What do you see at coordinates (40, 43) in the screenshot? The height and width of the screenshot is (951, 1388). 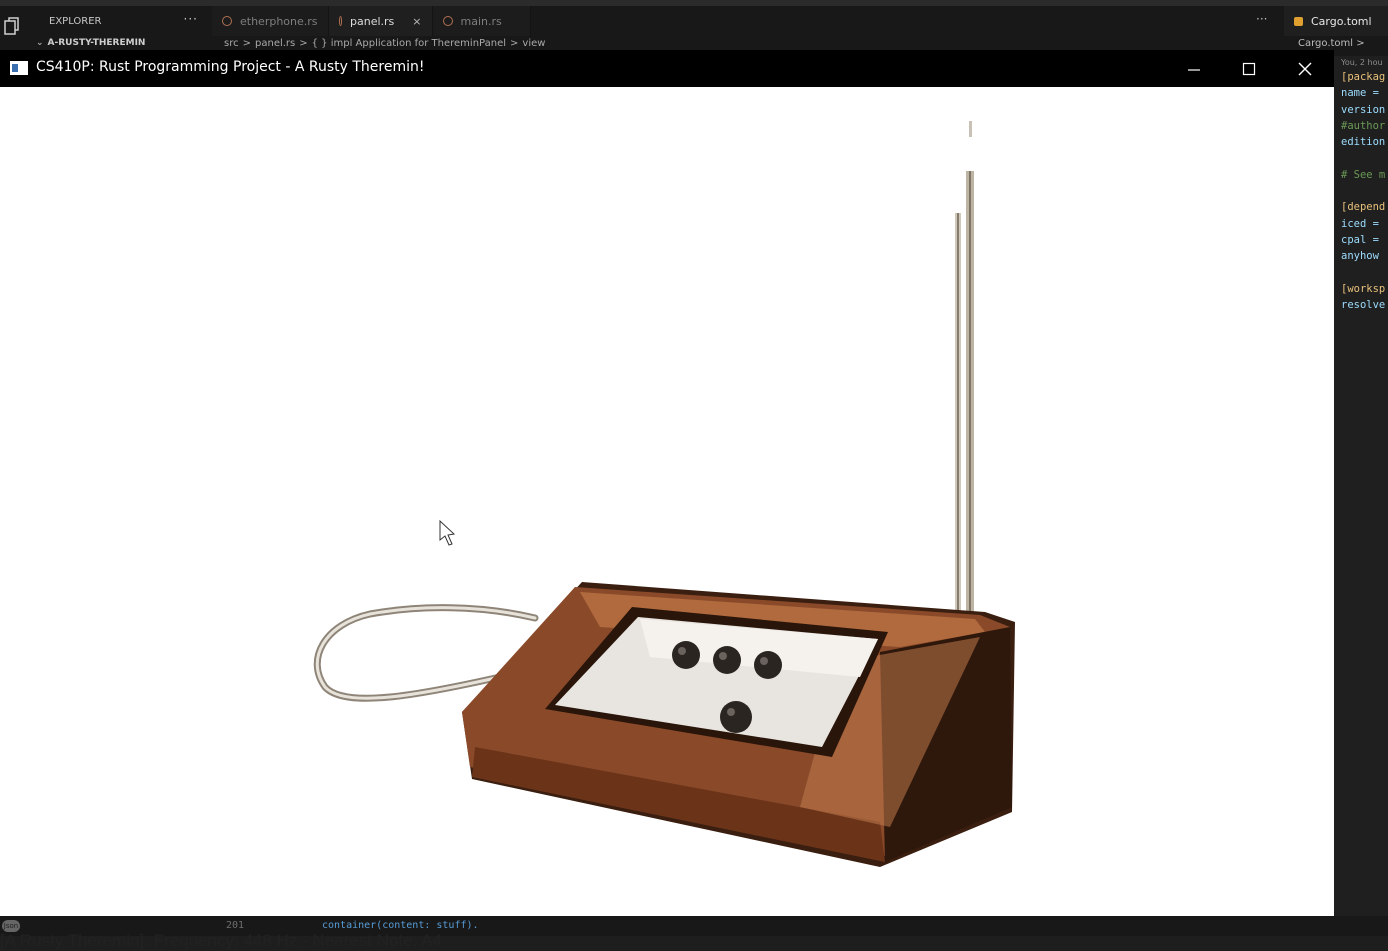 I see `chevron-down-icon: ⌄` at bounding box center [40, 43].